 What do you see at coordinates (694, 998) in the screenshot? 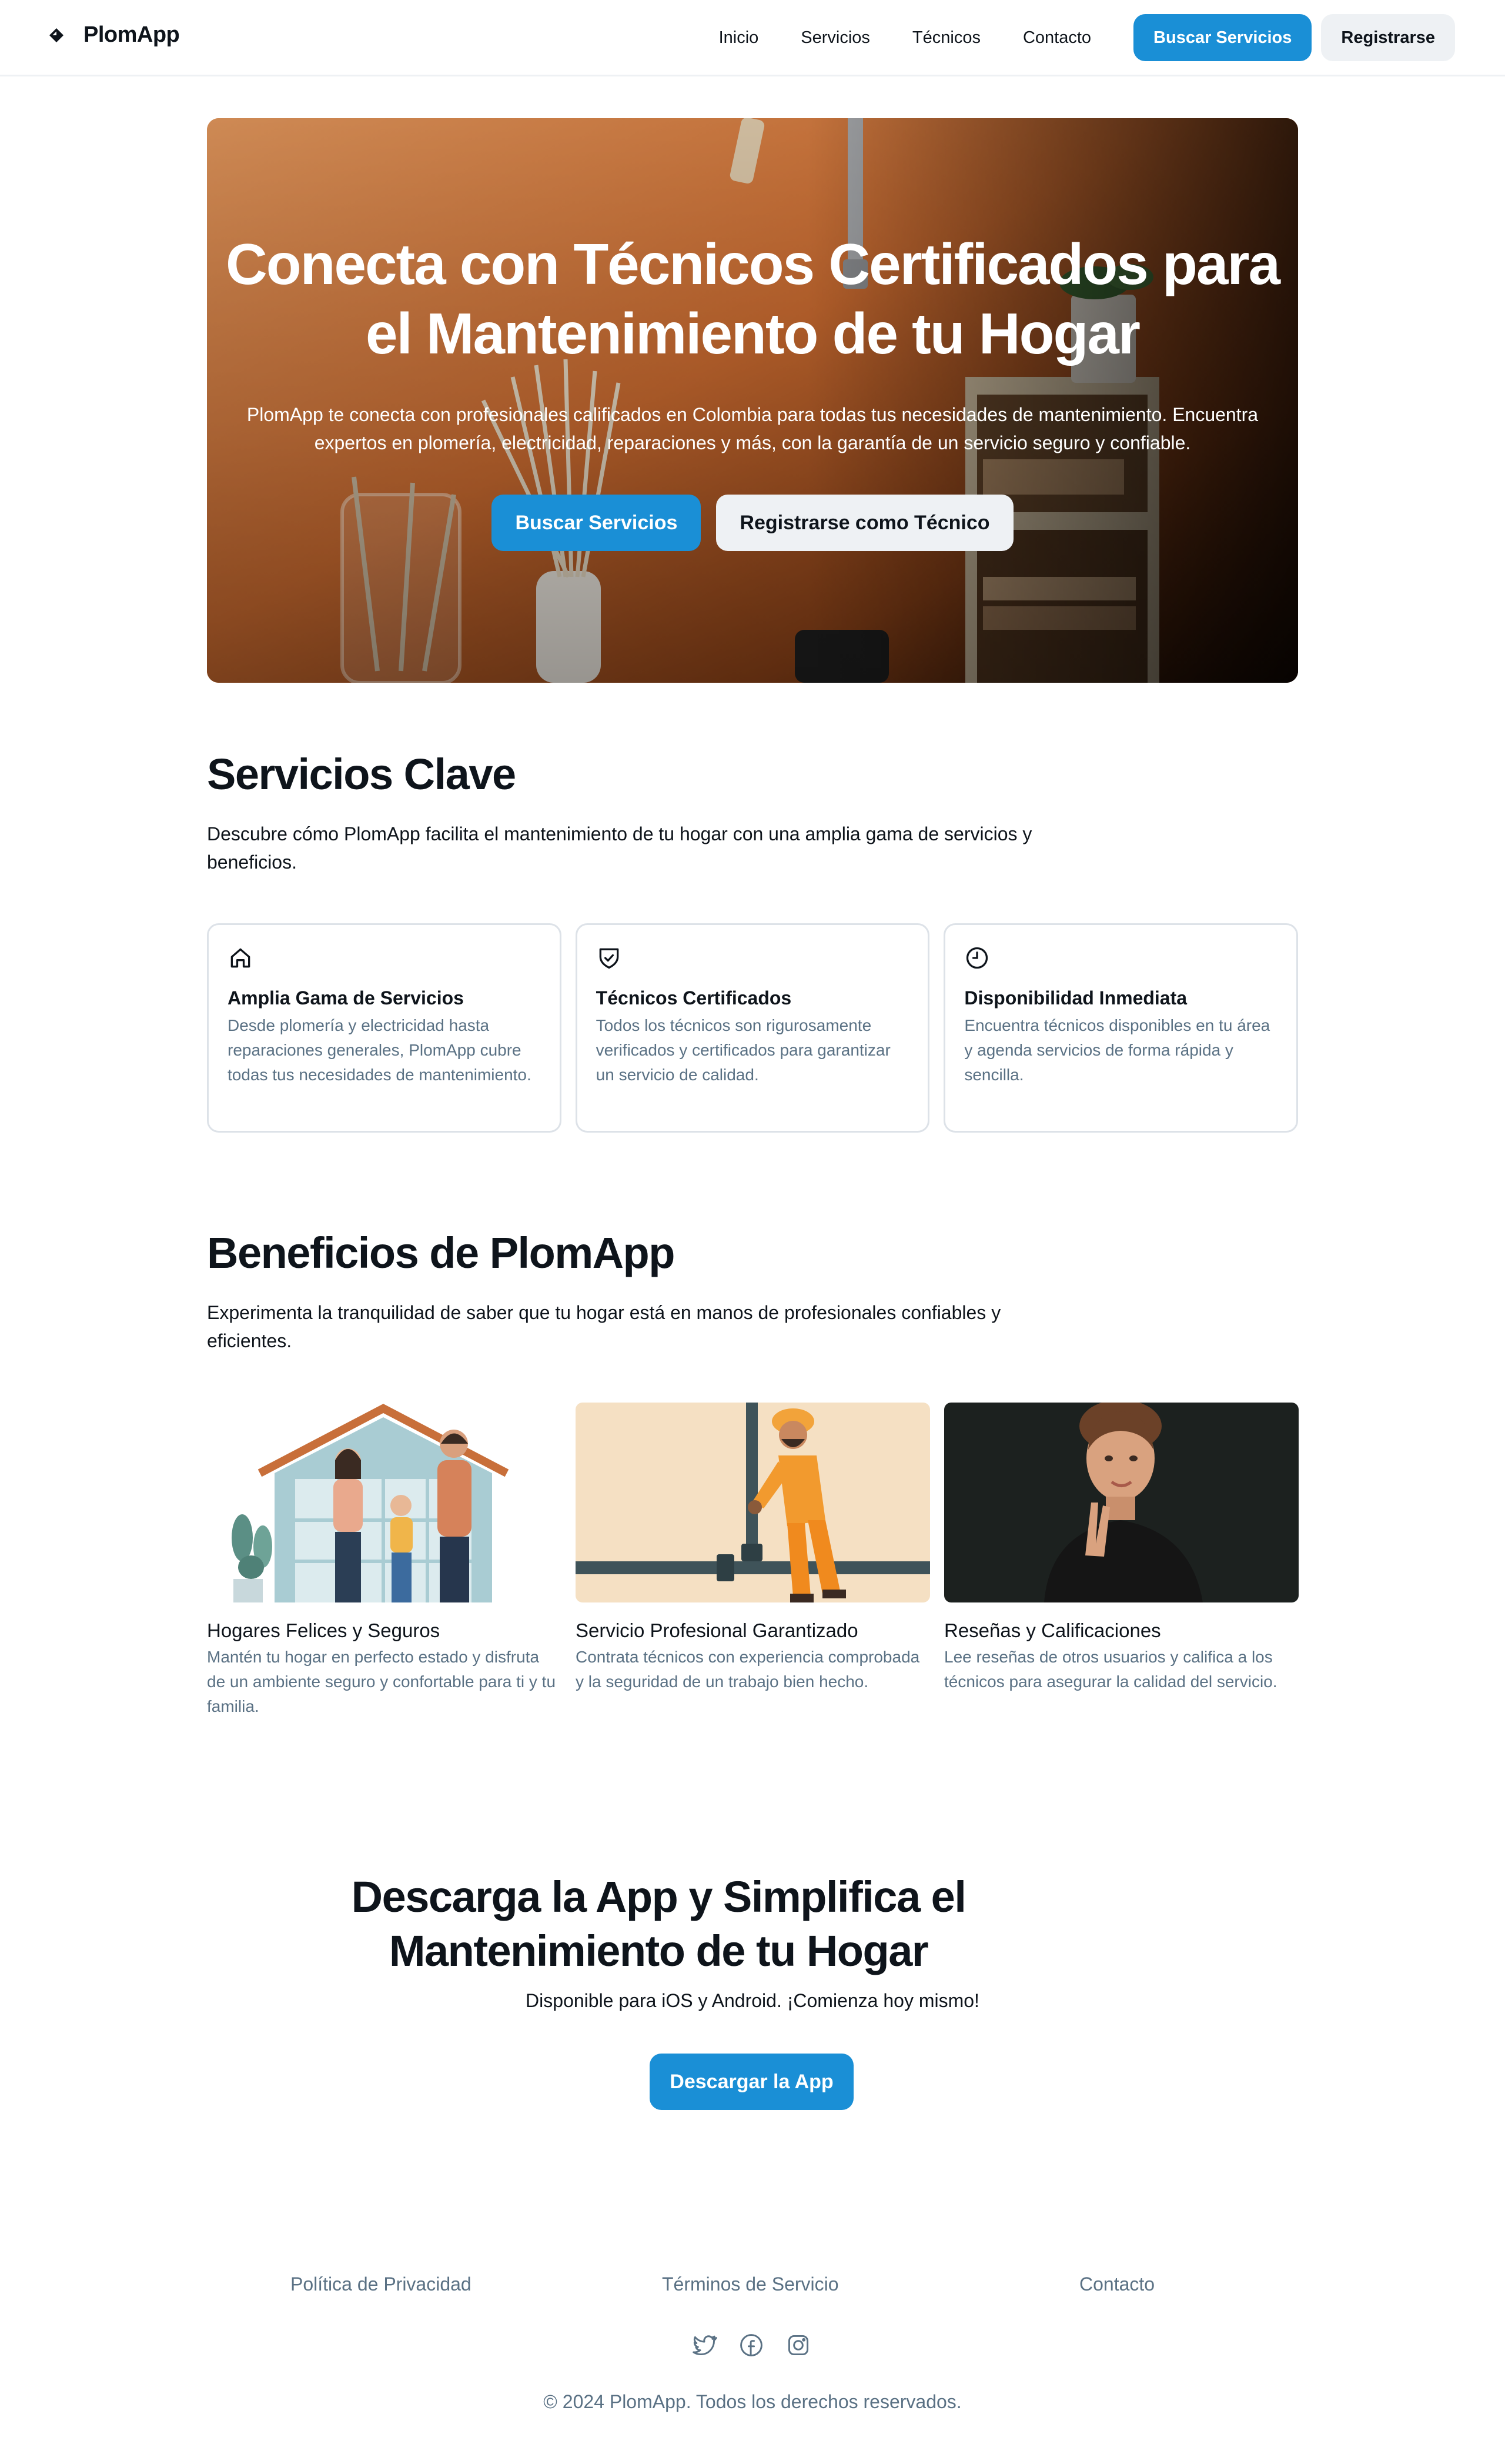
I see `service-card-title: Técnicos Certificados` at bounding box center [694, 998].